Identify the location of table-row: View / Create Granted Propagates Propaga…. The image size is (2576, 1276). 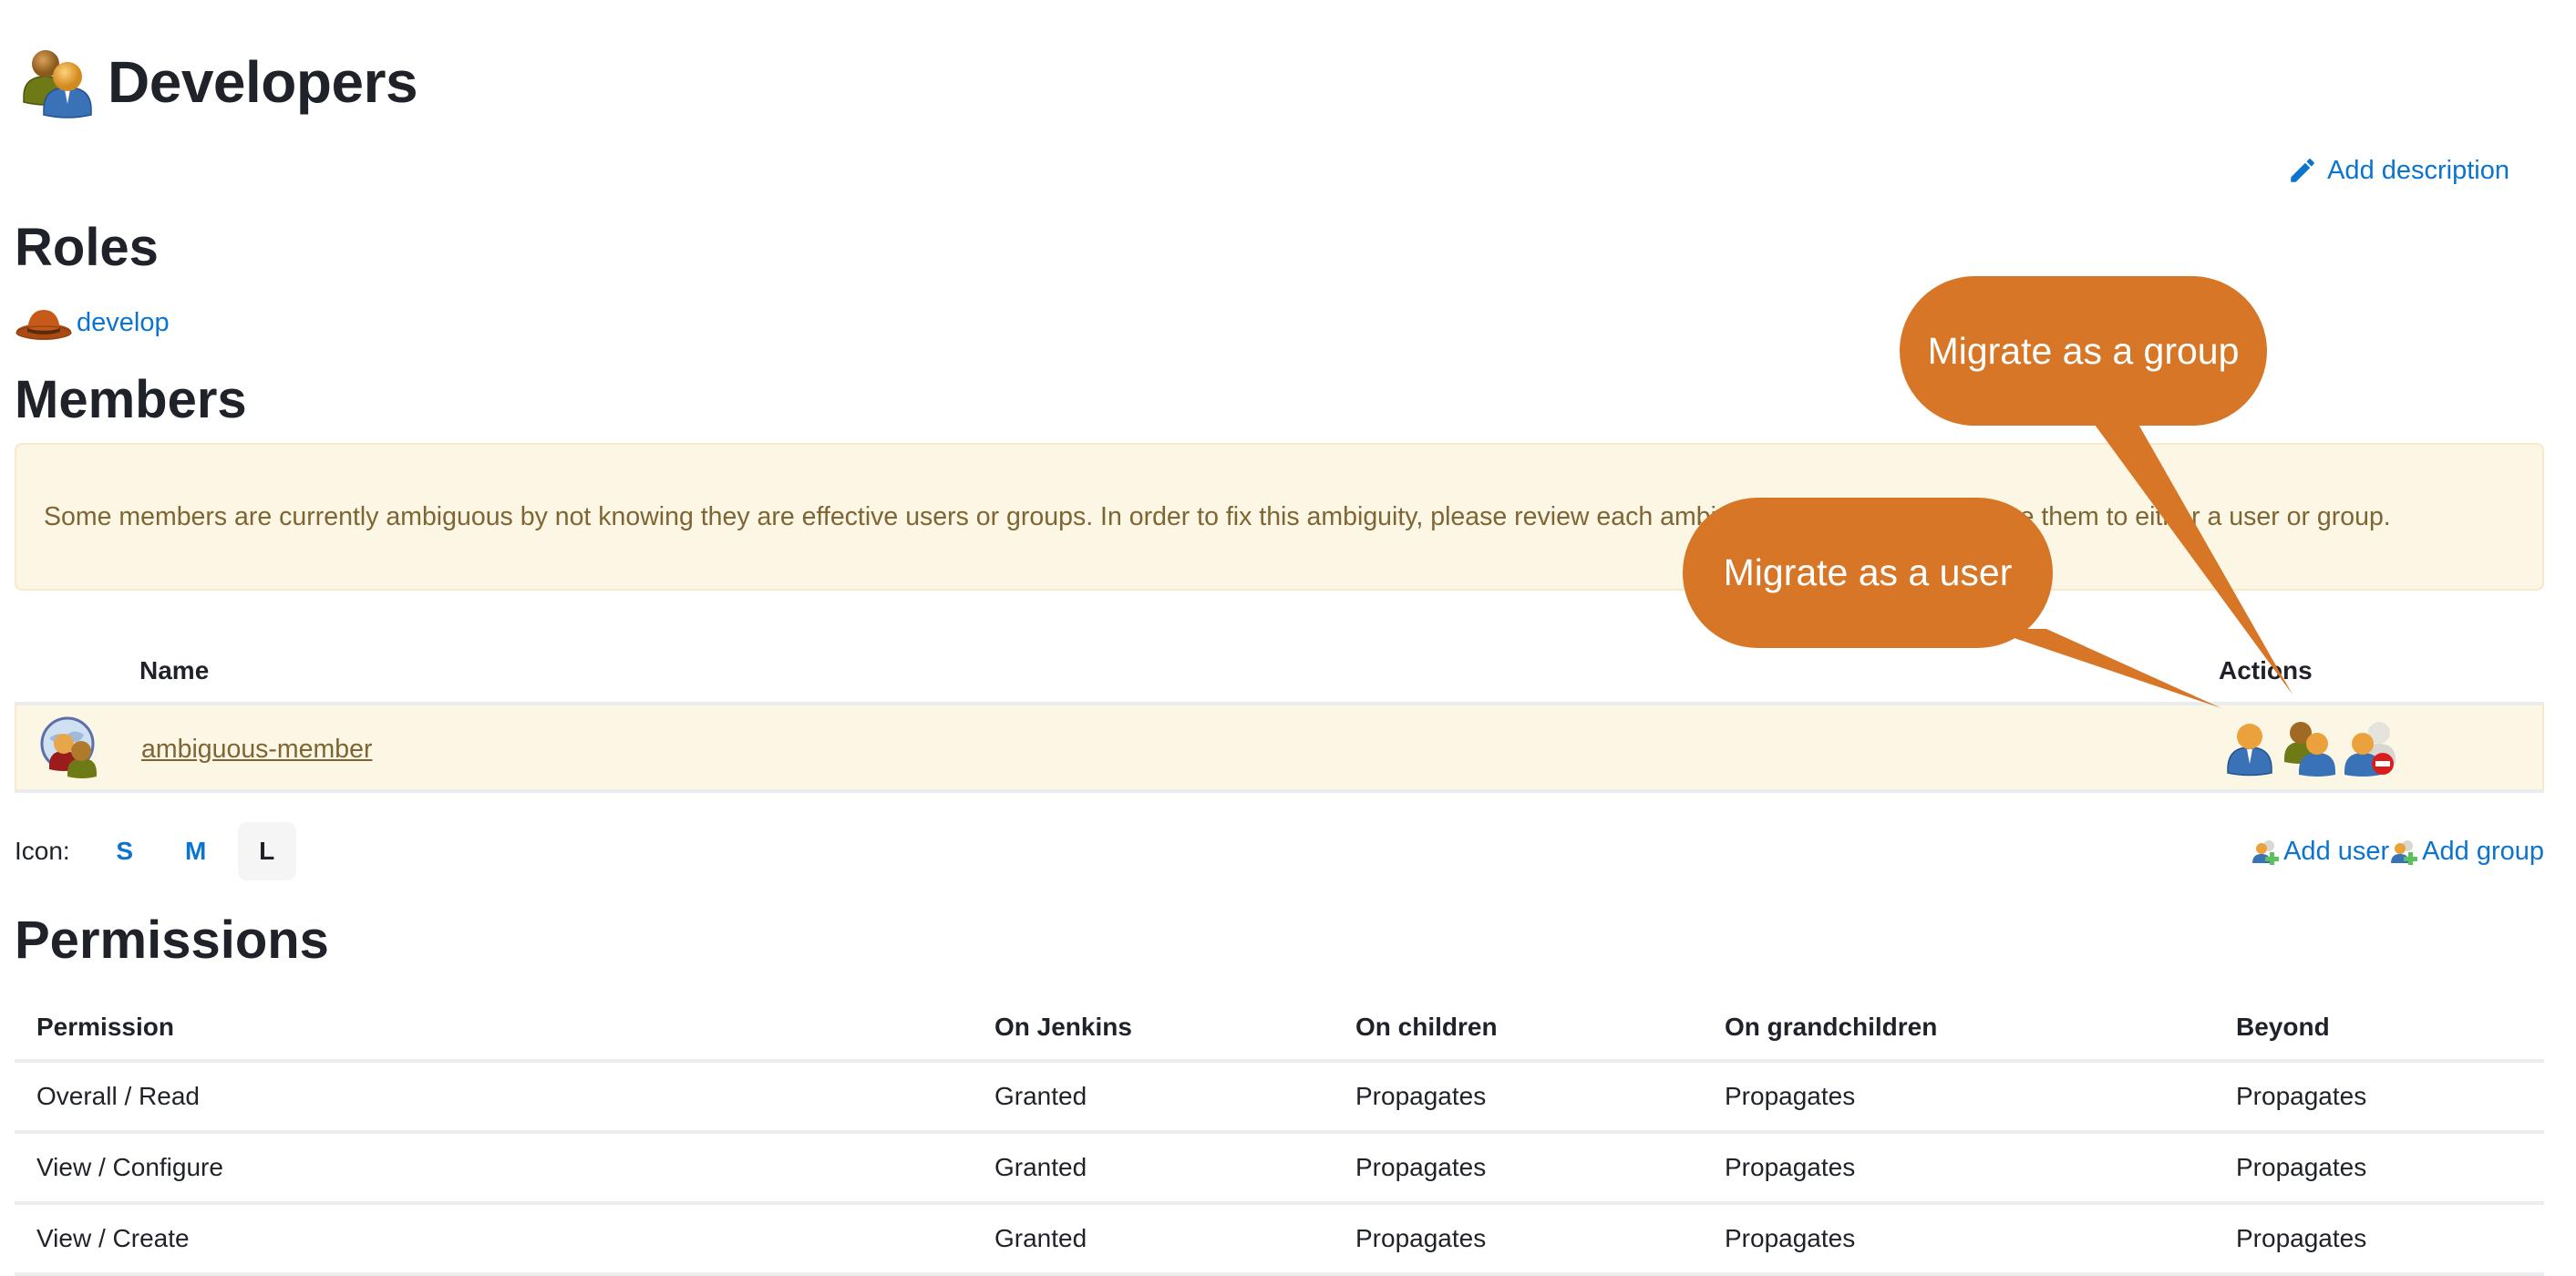
(1279, 1239).